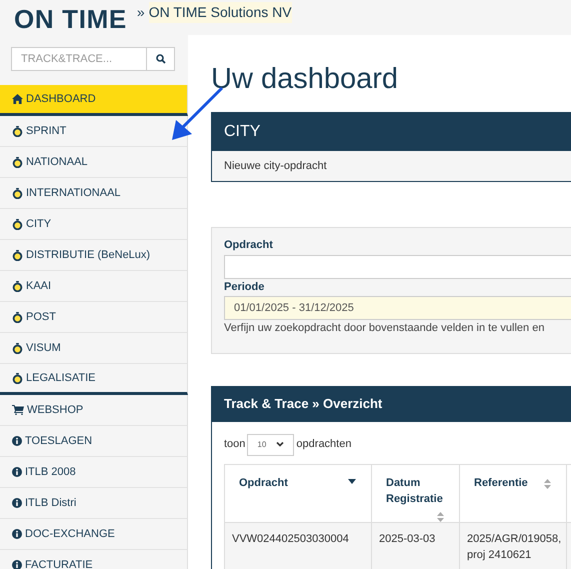 Image resolution: width=571 pixels, height=569 pixels. Describe the element at coordinates (324, 444) in the screenshot. I see `show-suffix: opdrachten` at that location.